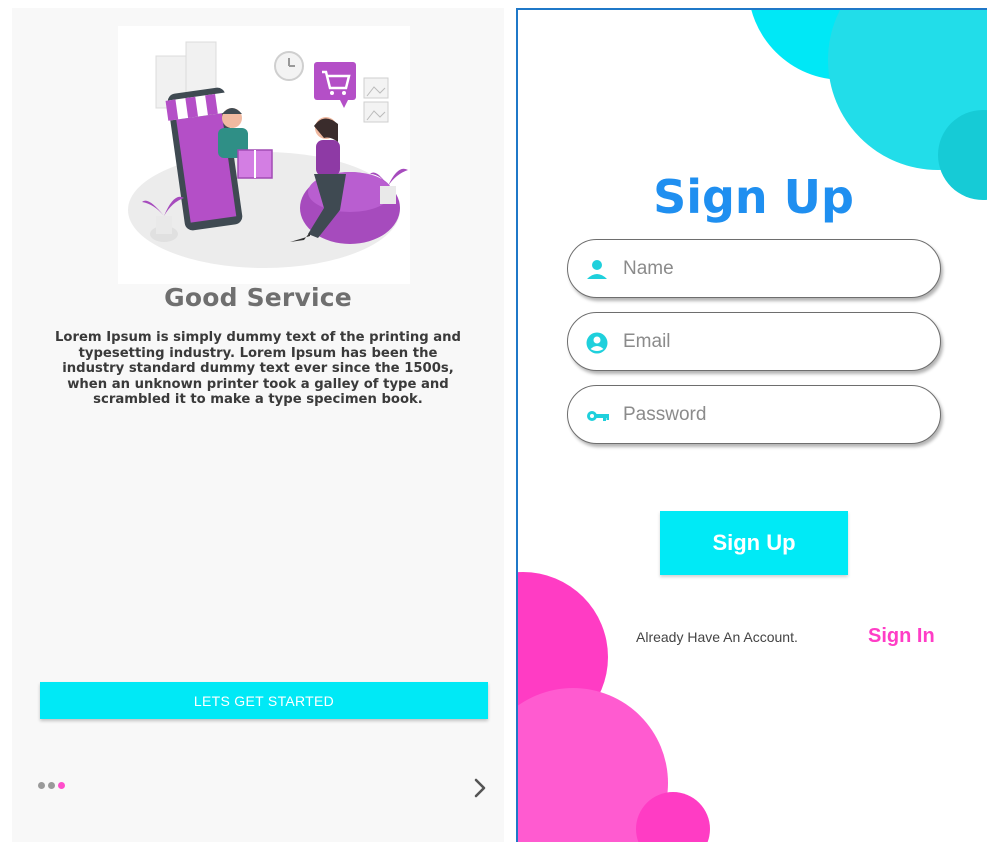 The height and width of the screenshot is (842, 987). Describe the element at coordinates (264, 700) in the screenshot. I see `lets-get-started-button: LETS GET STARTED` at that location.